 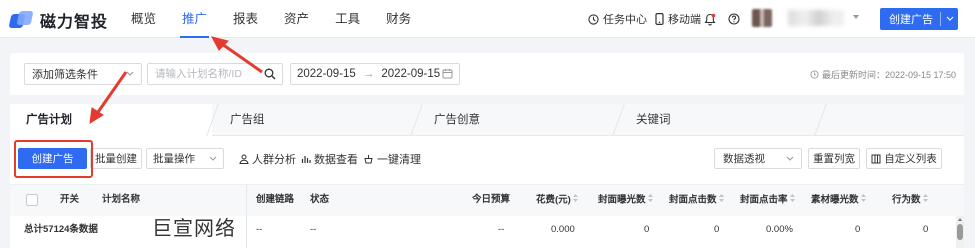 I want to click on annotation-arrow-top, so click(x=242, y=58).